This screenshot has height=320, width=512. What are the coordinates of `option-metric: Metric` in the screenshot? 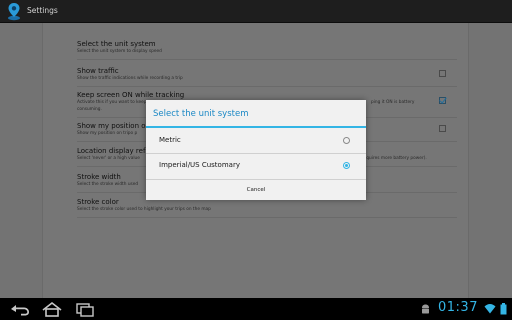 It's located at (256, 140).